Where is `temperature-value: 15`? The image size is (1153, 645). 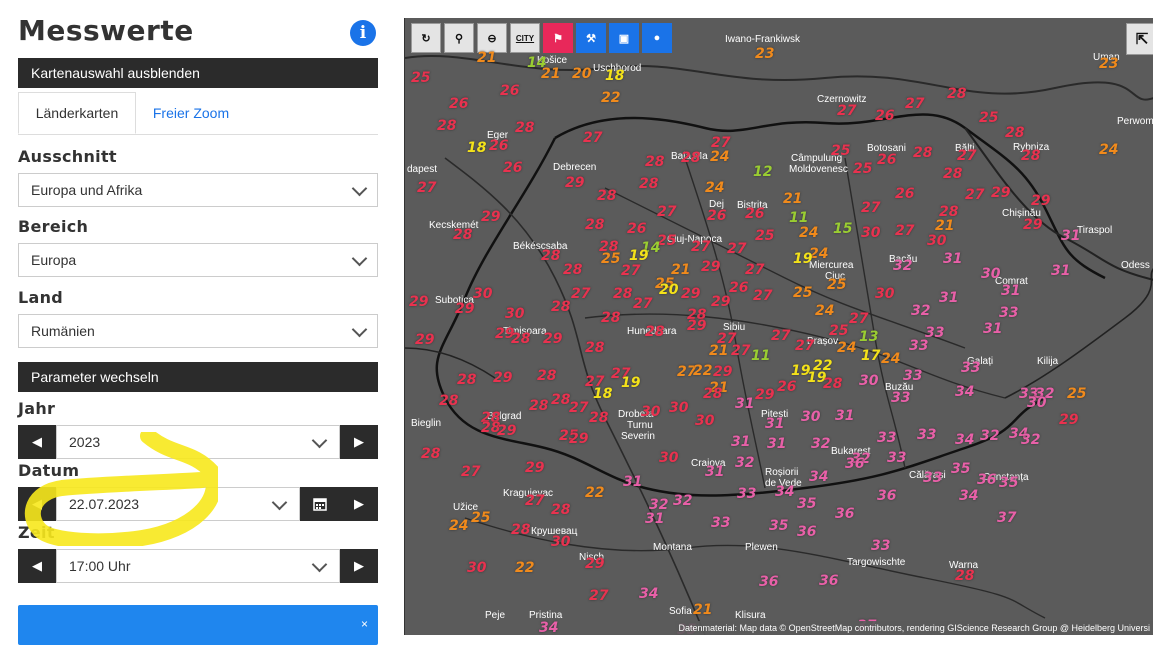 temperature-value: 15 is located at coordinates (842, 229).